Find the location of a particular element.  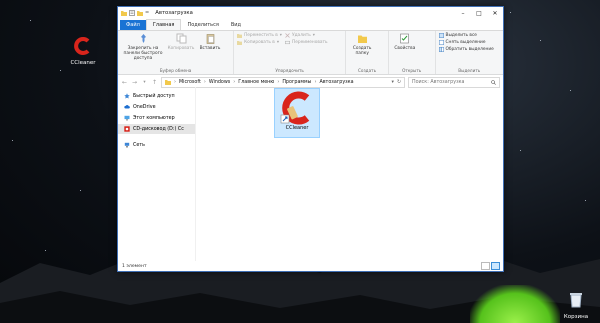

refresh-icon: ↻ is located at coordinates (399, 82).